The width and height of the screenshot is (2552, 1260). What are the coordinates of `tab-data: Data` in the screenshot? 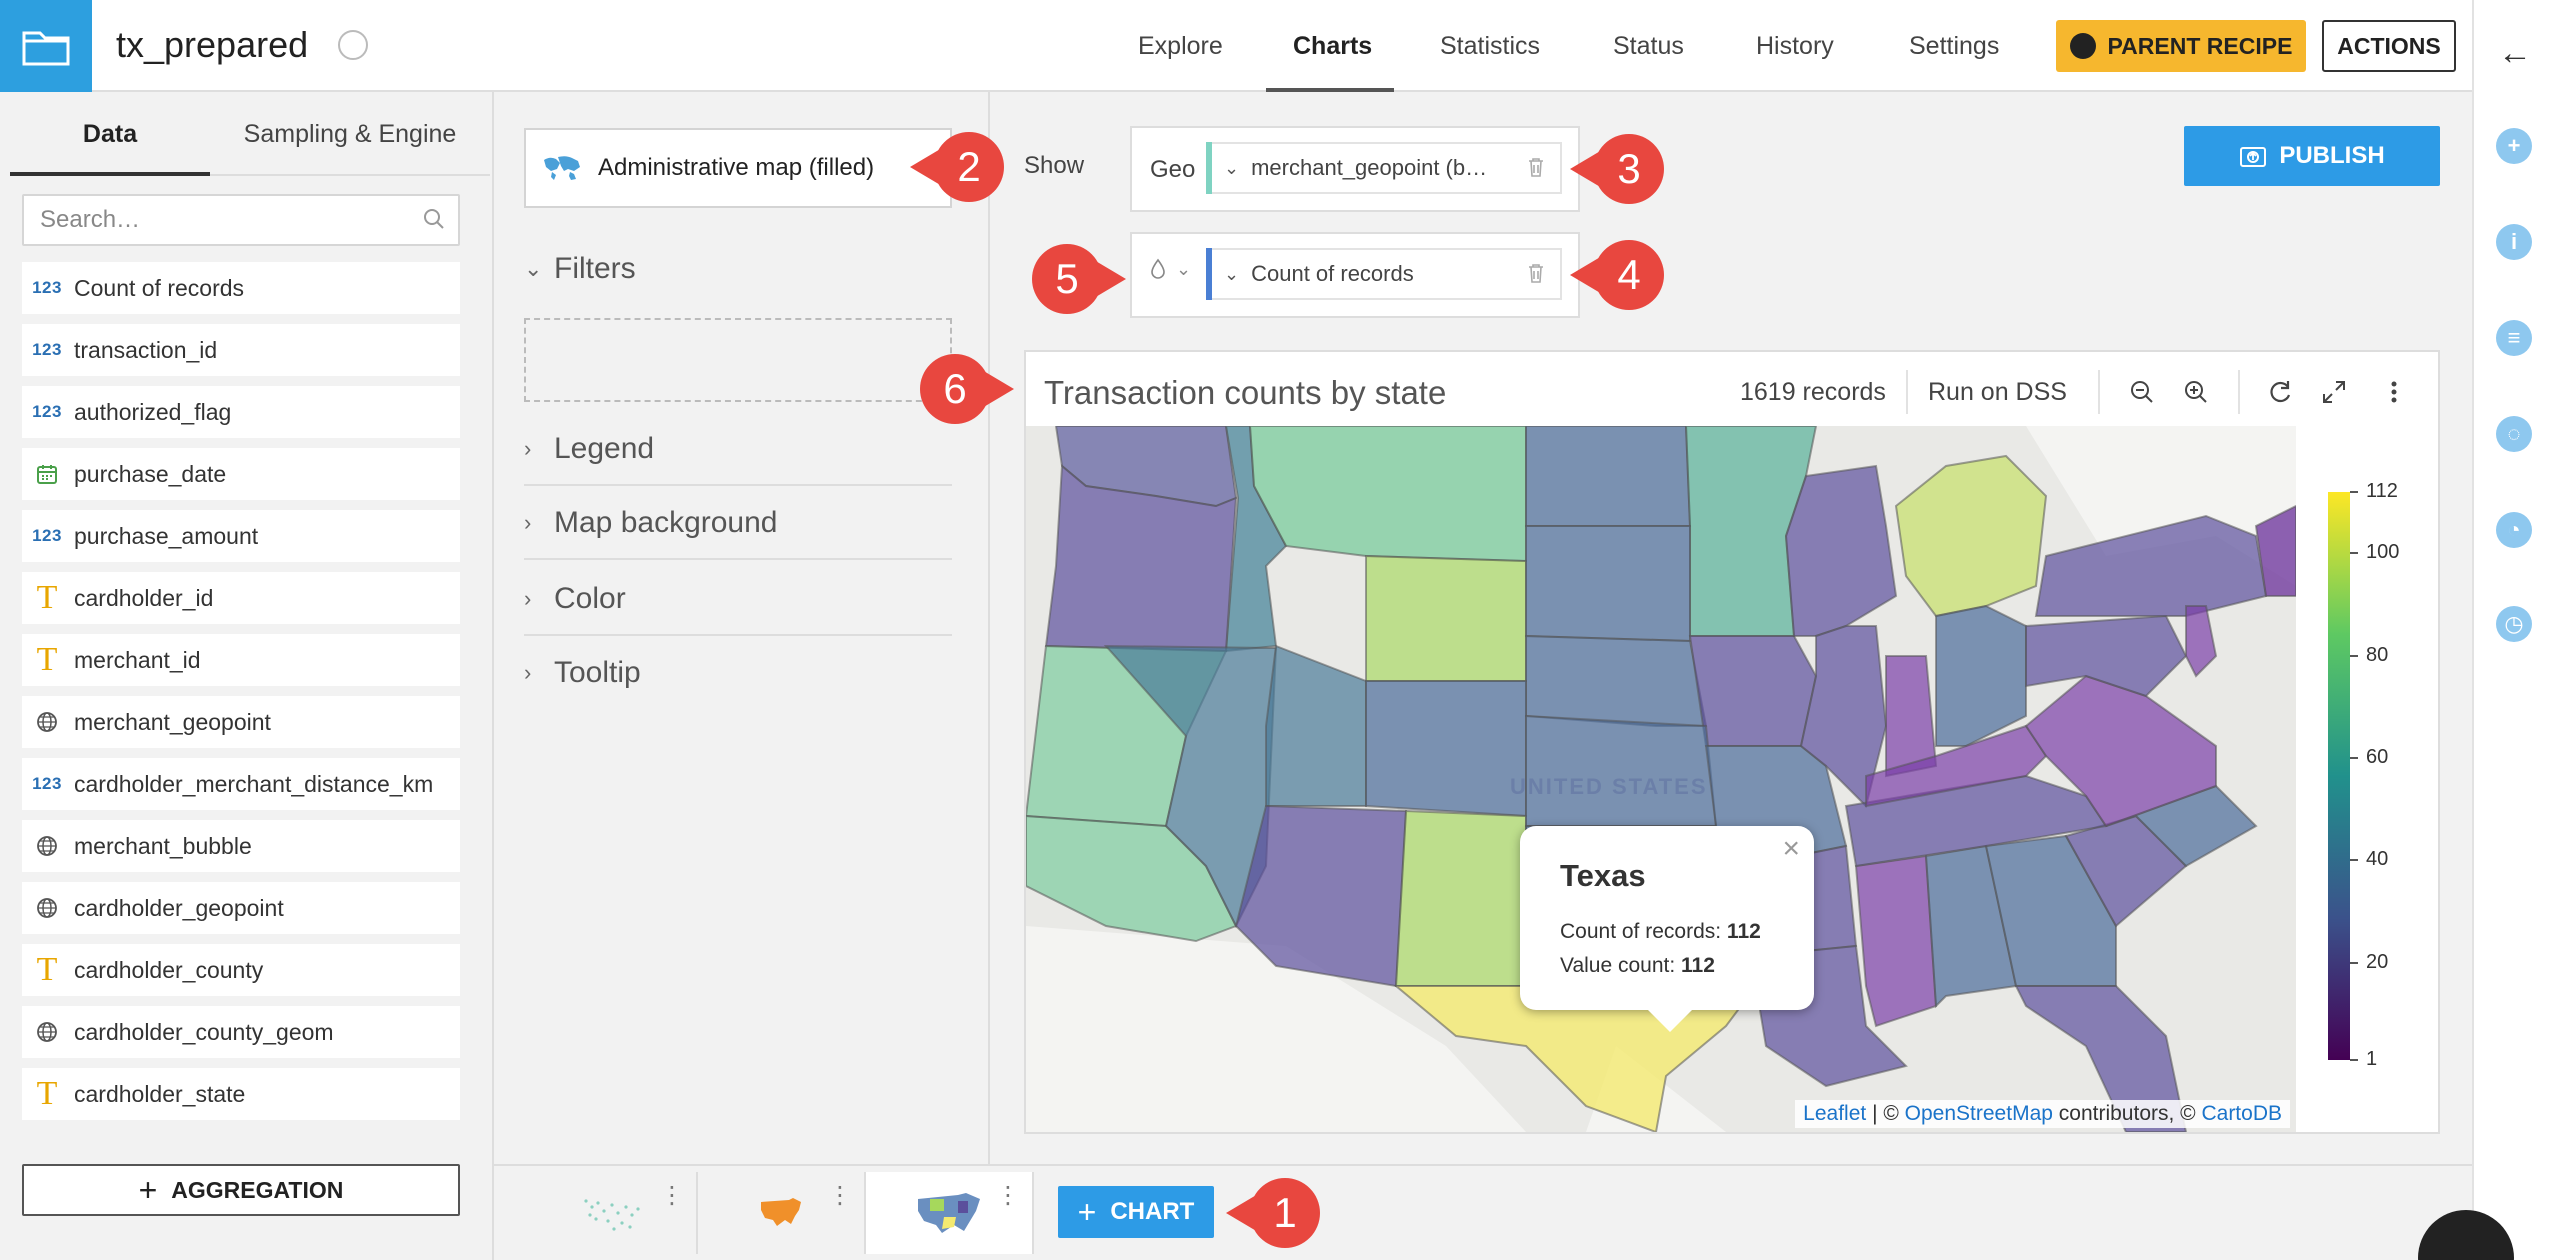 It's located at (110, 134).